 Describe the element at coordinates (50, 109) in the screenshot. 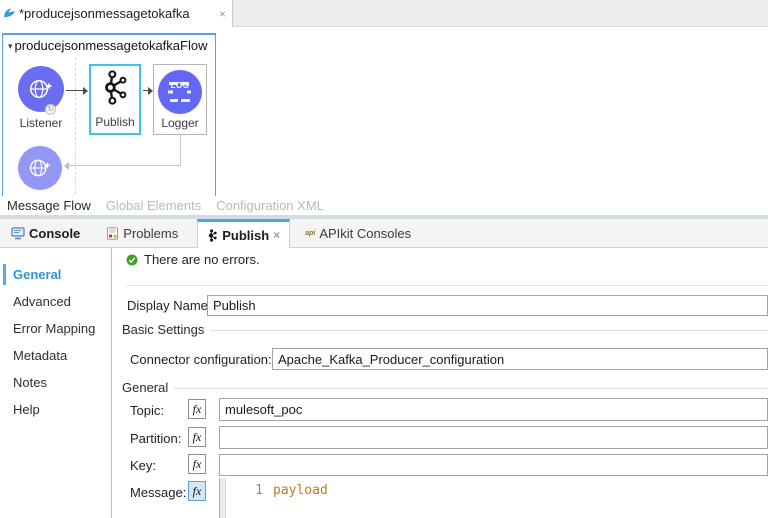

I see `reply-badge-icon: ↻` at that location.